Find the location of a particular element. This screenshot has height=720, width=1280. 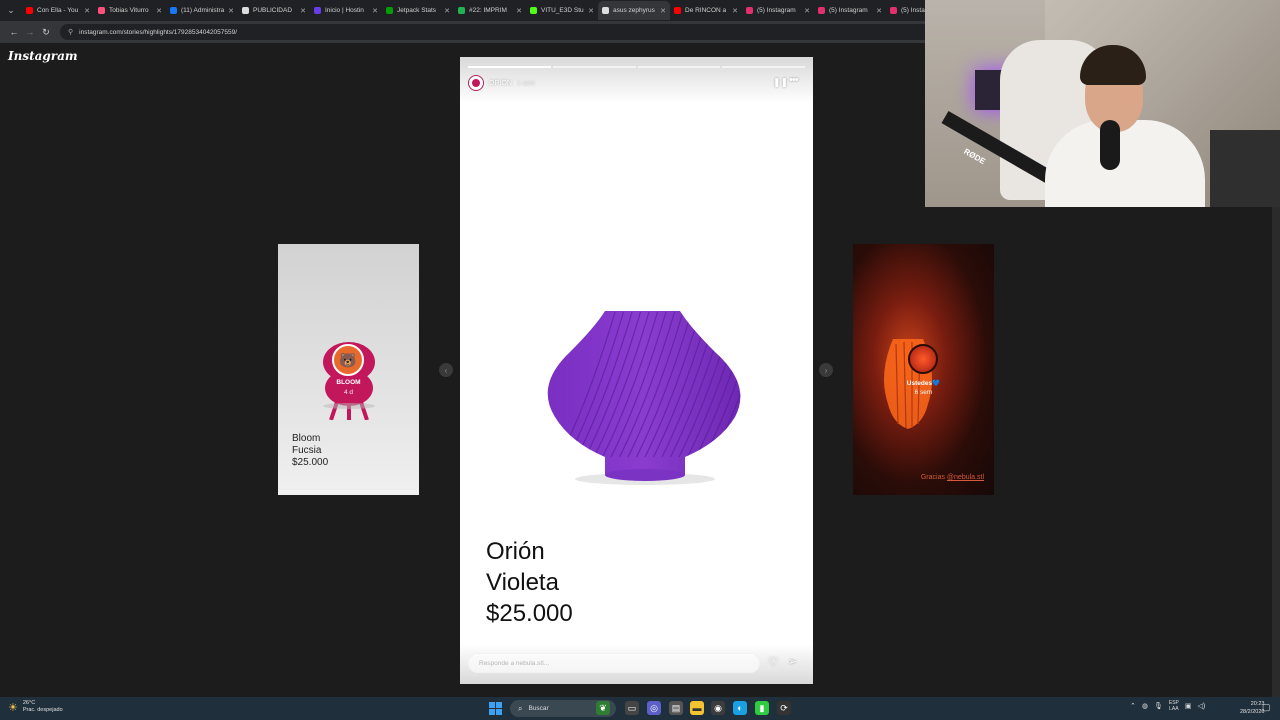

tray-app-icon: ◍ is located at coordinates (1145, 706).